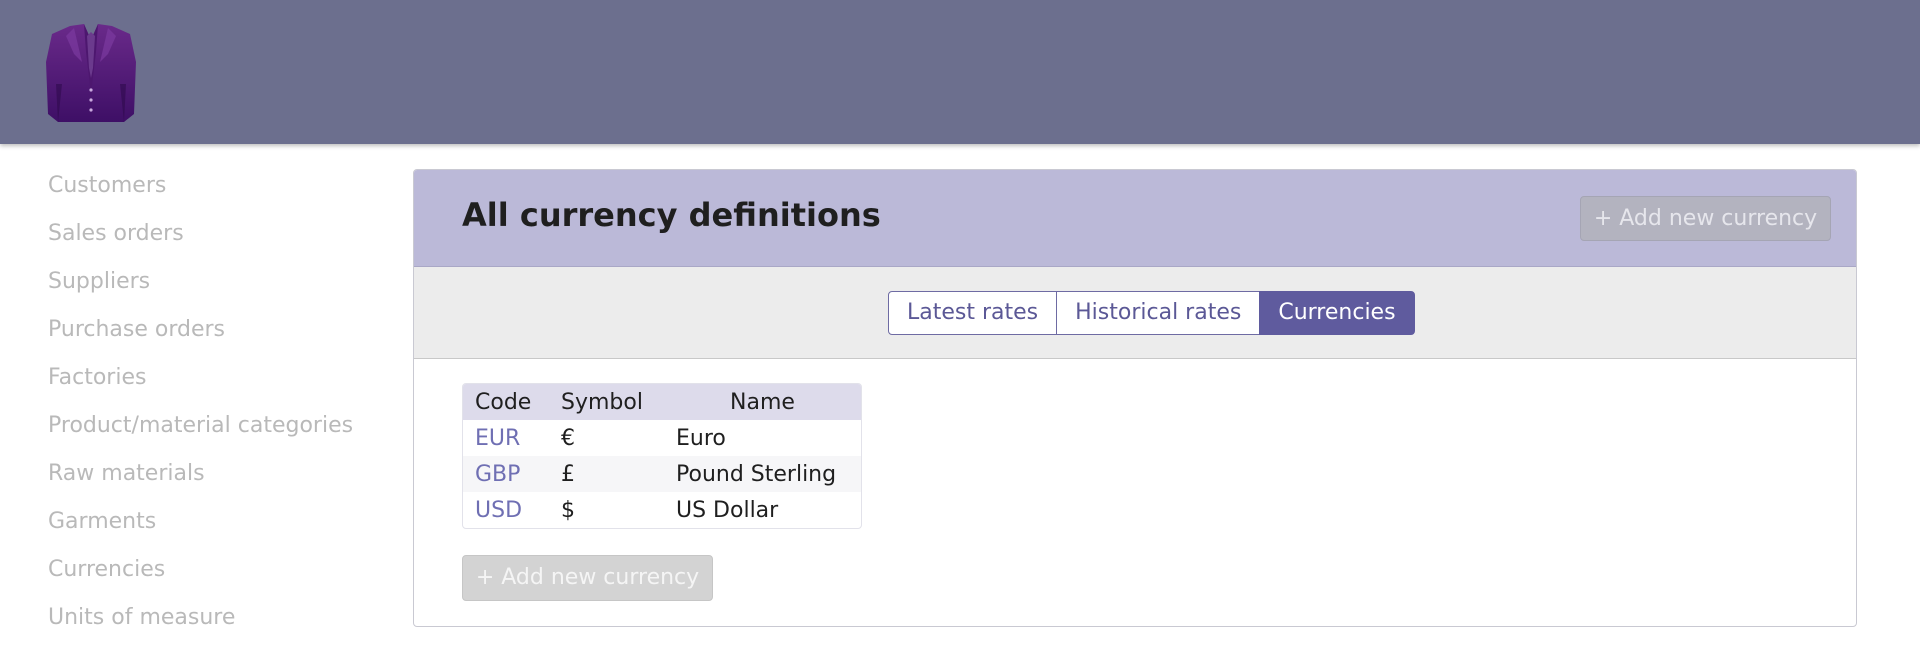  I want to click on tab-latest-rates: Latest rates, so click(973, 313).